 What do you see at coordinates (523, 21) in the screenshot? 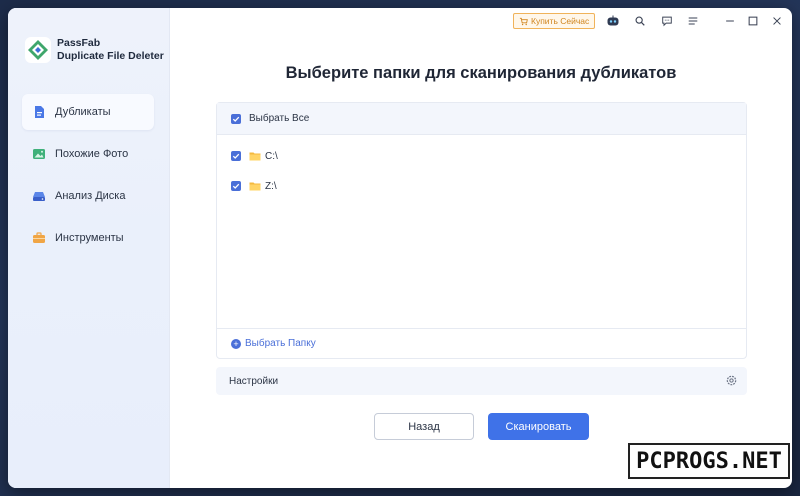
I see `cart-icon` at bounding box center [523, 21].